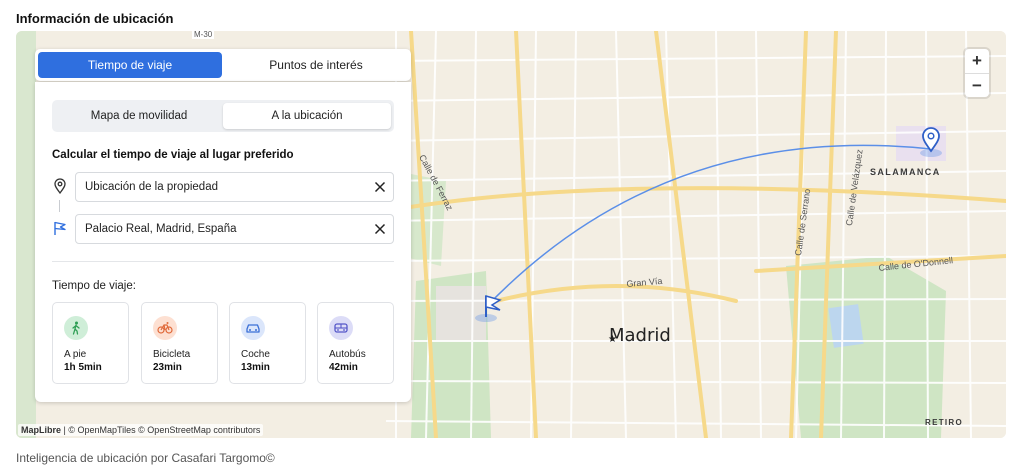 The width and height of the screenshot is (1024, 470). What do you see at coordinates (165, 328) in the screenshot?
I see `bicycle-icon` at bounding box center [165, 328].